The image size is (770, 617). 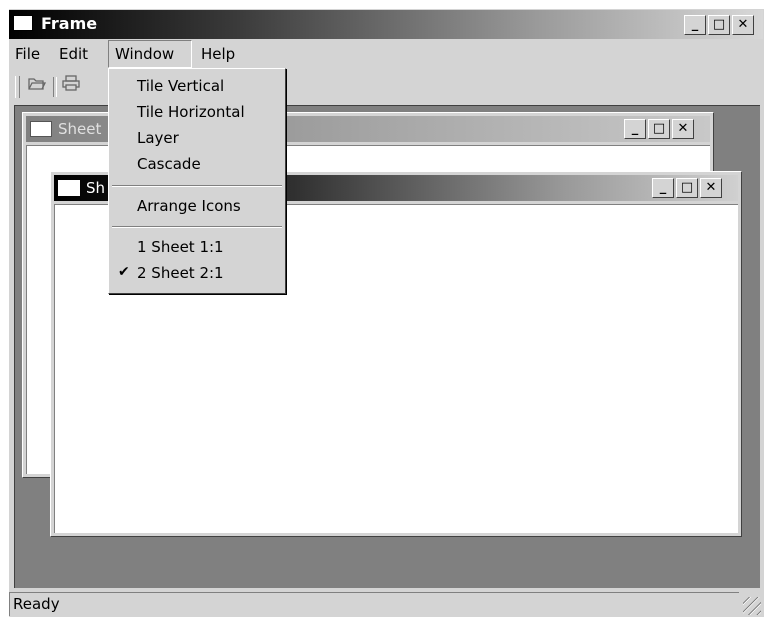 I want to click on menu-item-sheet-2: 2 Sheet 2:1, so click(x=180, y=273).